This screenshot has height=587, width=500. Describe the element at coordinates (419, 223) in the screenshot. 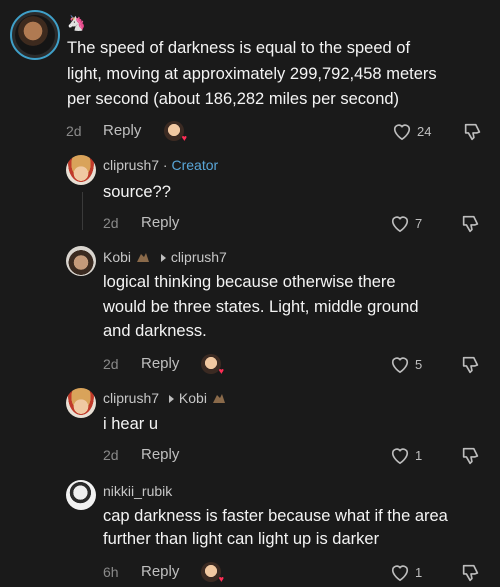

I see `like-count: 7` at that location.